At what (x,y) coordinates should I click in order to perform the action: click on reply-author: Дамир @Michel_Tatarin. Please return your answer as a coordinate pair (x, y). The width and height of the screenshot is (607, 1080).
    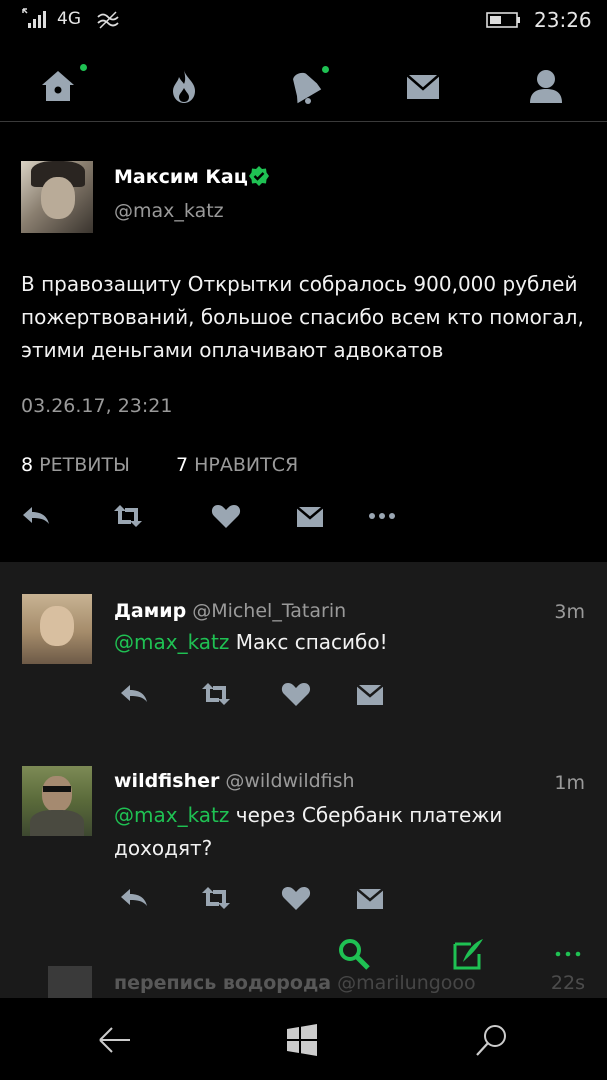
    Looking at the image, I should click on (230, 611).